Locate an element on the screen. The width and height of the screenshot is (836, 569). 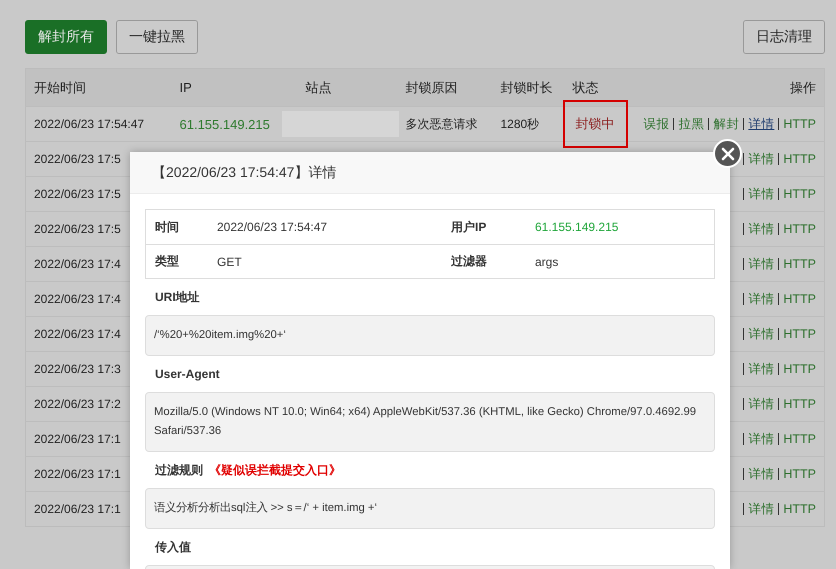
table-cell: 1280秒 is located at coordinates (520, 123).